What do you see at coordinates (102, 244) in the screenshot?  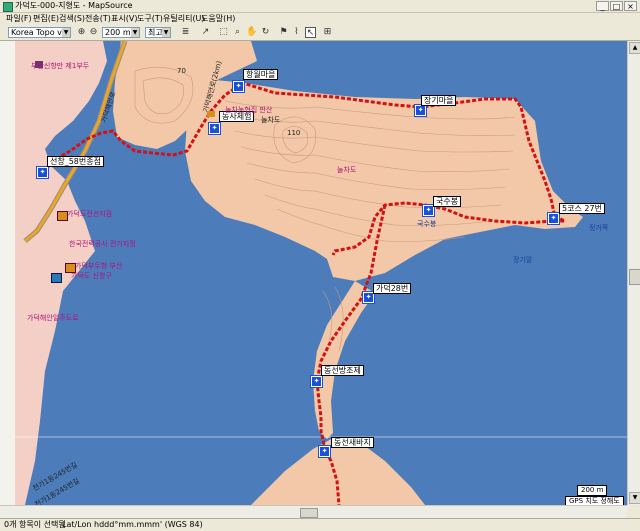 I see `poi-label: 한국전력공사 전가지점` at bounding box center [102, 244].